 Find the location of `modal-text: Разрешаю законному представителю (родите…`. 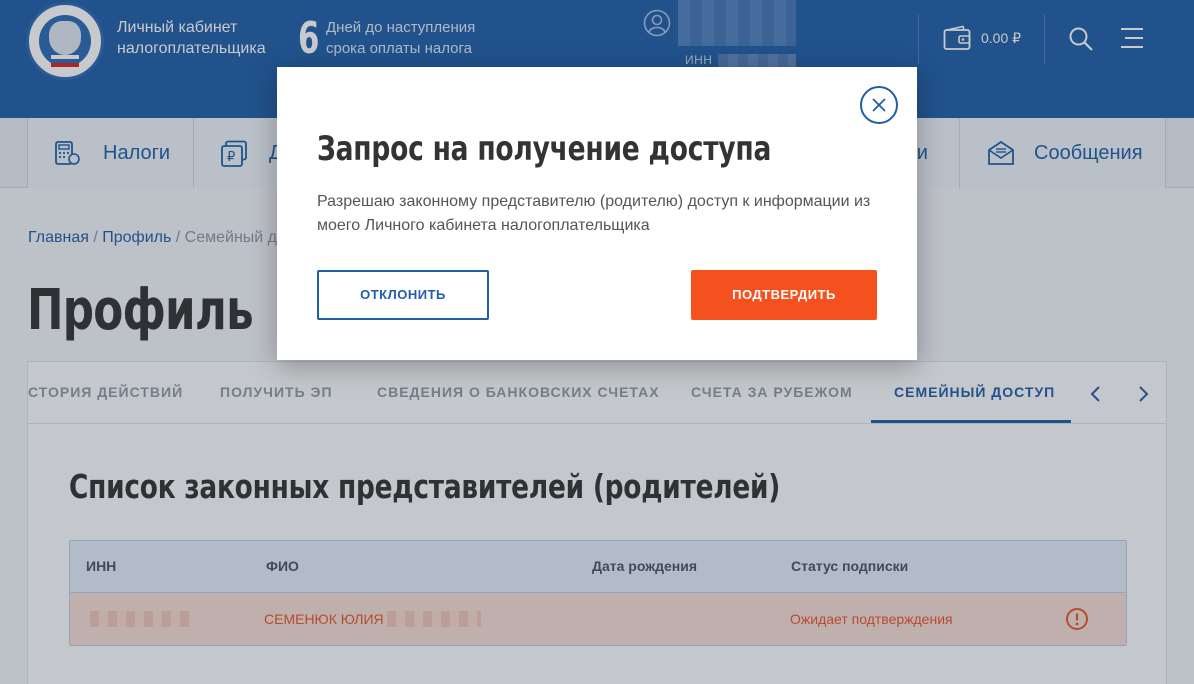

modal-text: Разрешаю законному представителю (родите… is located at coordinates (594, 213).